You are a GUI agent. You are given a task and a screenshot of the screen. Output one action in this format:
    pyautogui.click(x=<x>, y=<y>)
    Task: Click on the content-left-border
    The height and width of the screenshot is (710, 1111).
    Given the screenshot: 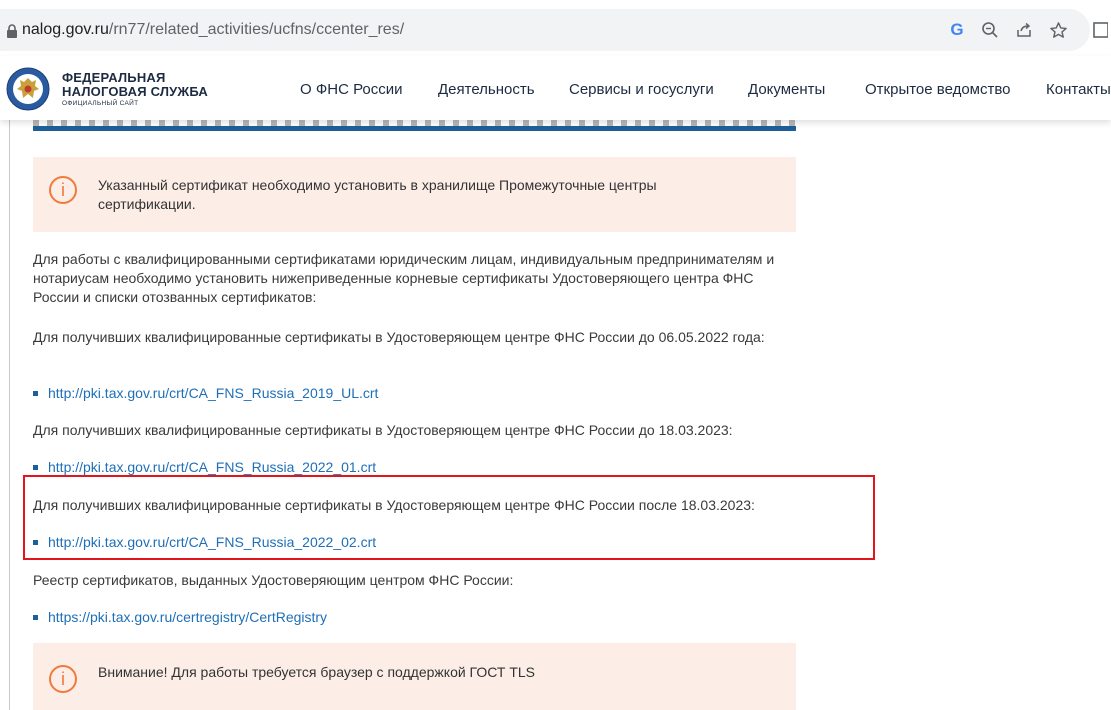 What is the action you would take?
    pyautogui.click(x=9, y=415)
    